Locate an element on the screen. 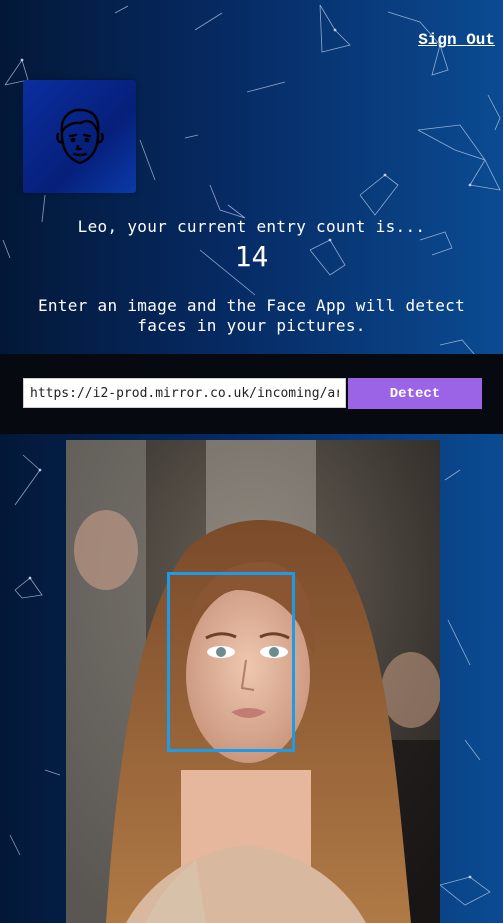 The height and width of the screenshot is (923, 503). image-link-form: Detect is located at coordinates (251, 394).